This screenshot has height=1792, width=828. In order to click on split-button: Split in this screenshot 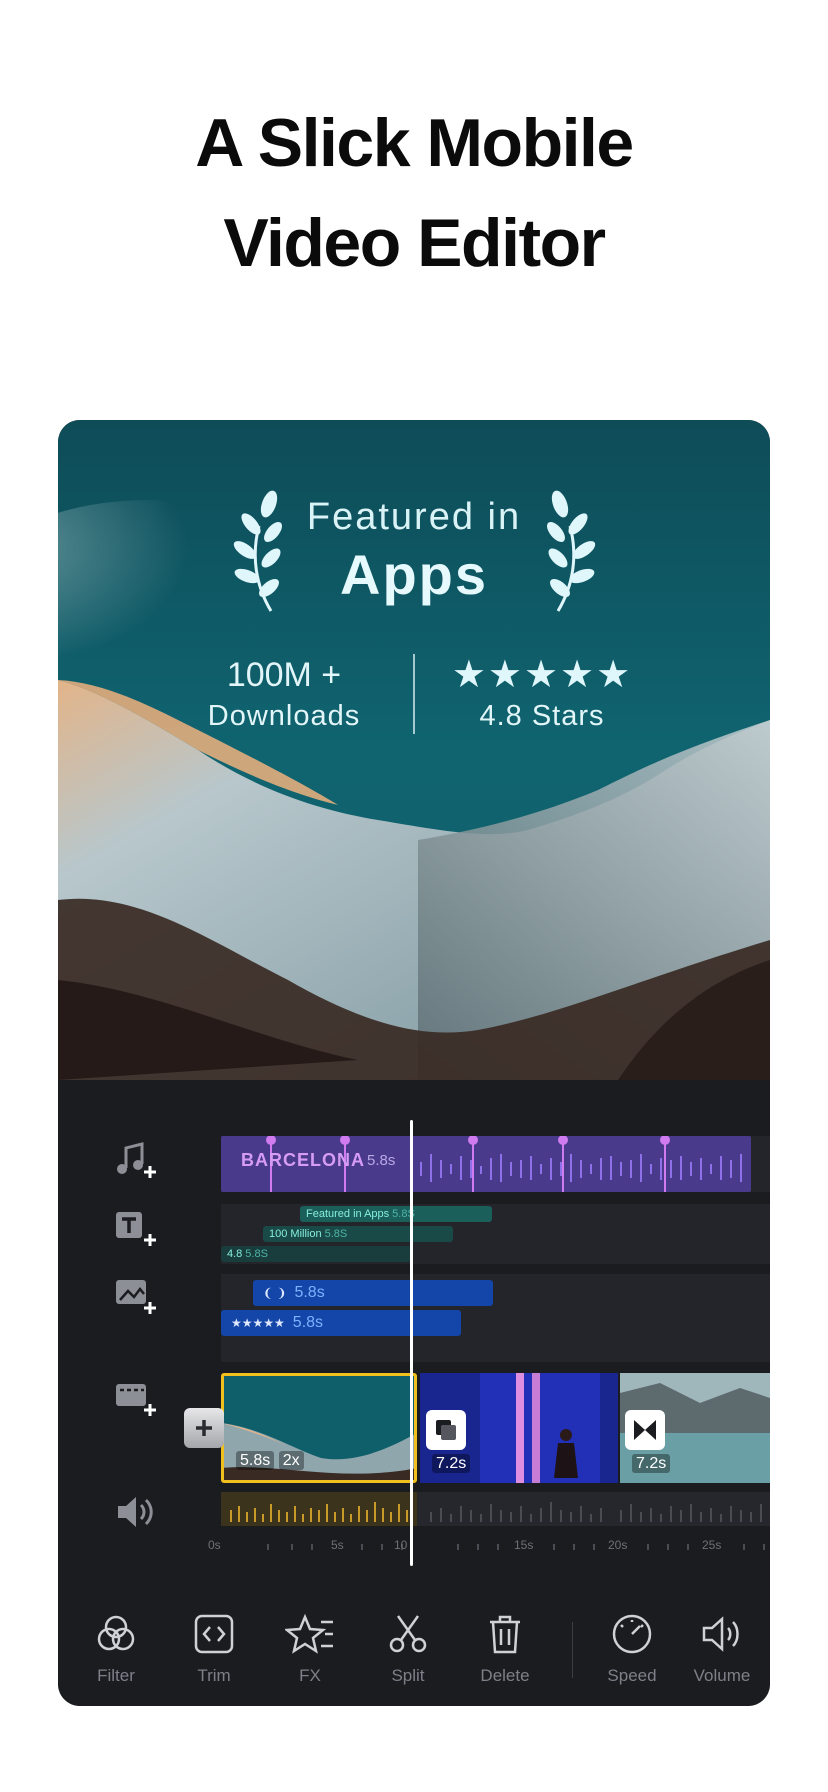, I will do `click(408, 1649)`.